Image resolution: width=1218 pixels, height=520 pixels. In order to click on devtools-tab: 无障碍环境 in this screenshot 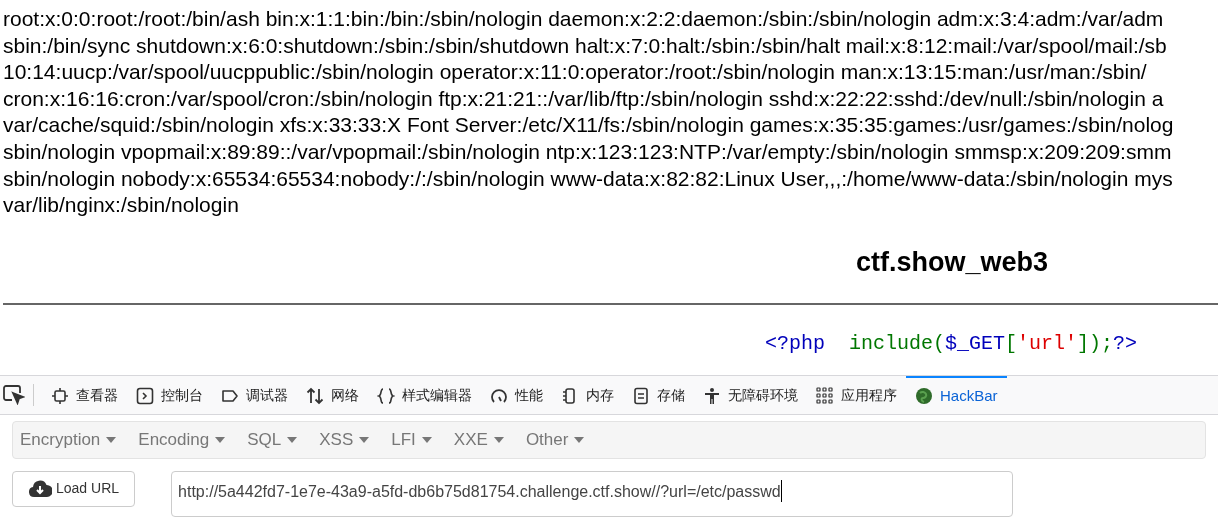, I will do `click(750, 394)`.